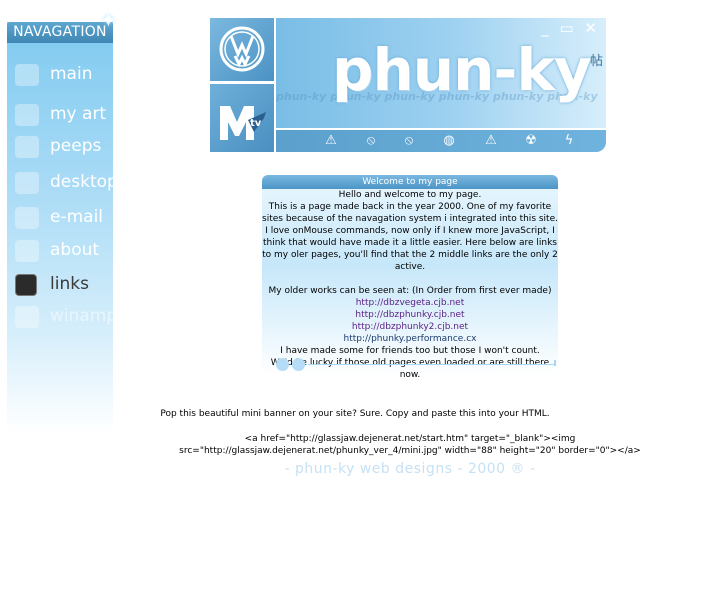  Describe the element at coordinates (410, 469) in the screenshot. I see `site-credits: - phun-ky web designs - 2000 ® -` at that location.